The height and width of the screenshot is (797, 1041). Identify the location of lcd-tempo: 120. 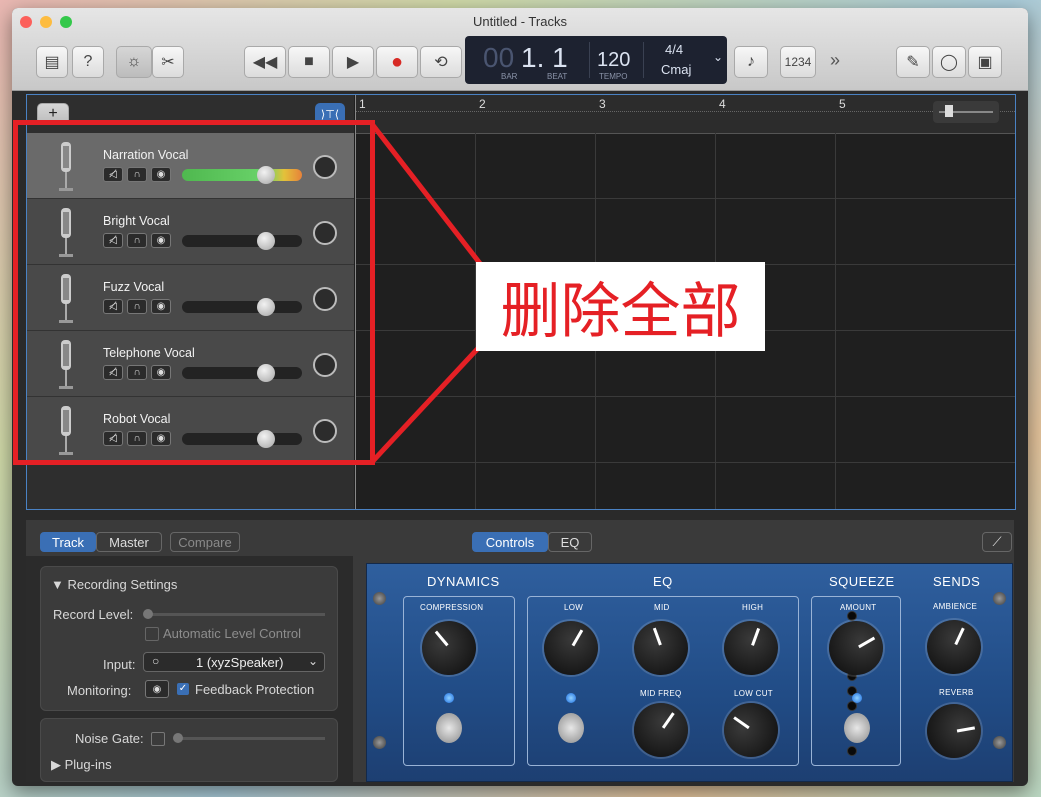
(614, 60).